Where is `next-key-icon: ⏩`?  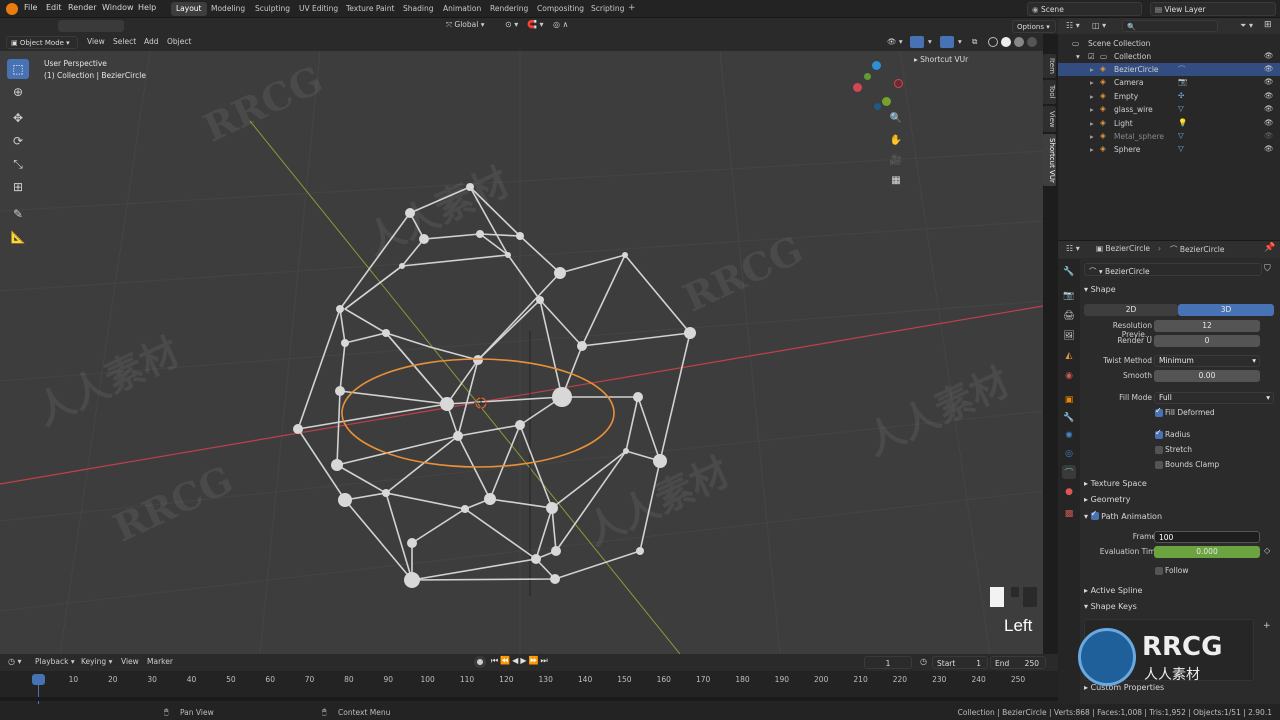 next-key-icon: ⏩ is located at coordinates (534, 660).